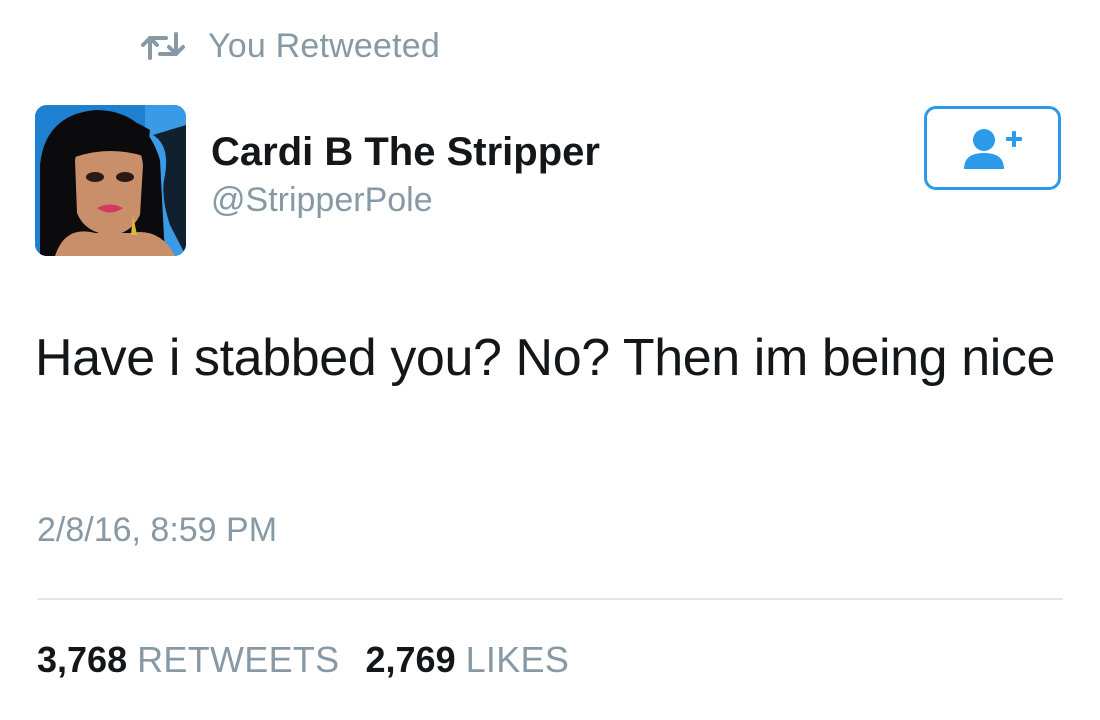 The width and height of the screenshot is (1100, 720). Describe the element at coordinates (110, 180) in the screenshot. I see `avatar` at that location.